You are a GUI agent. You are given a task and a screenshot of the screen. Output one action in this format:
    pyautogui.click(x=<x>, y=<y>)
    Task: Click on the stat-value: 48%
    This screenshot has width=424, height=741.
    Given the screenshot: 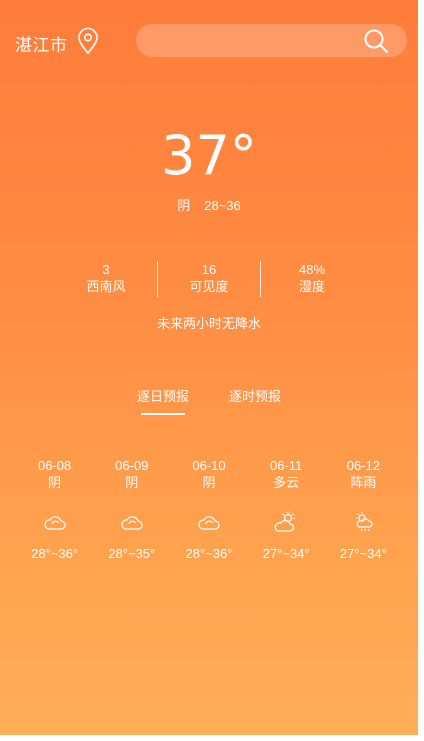 What is the action you would take?
    pyautogui.click(x=312, y=269)
    